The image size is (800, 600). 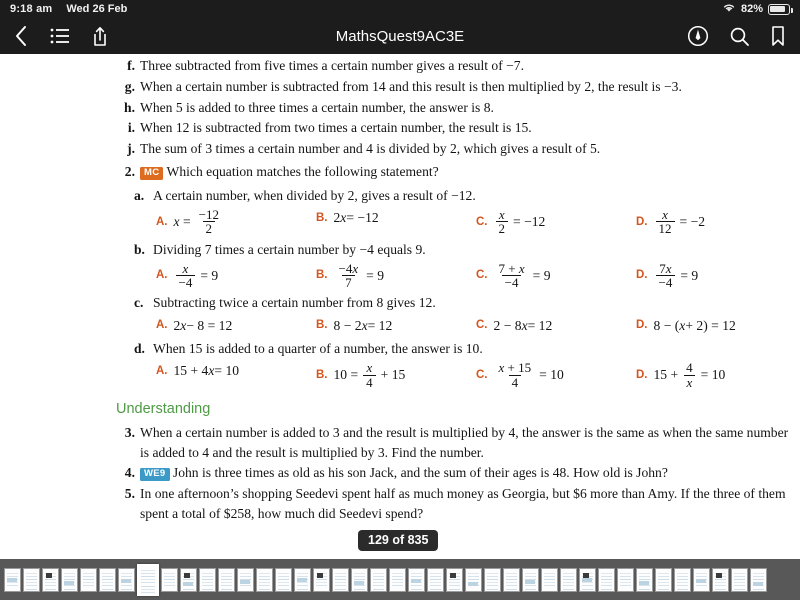 I want to click on option-expression: x 12 = −2, so click(x=679, y=222).